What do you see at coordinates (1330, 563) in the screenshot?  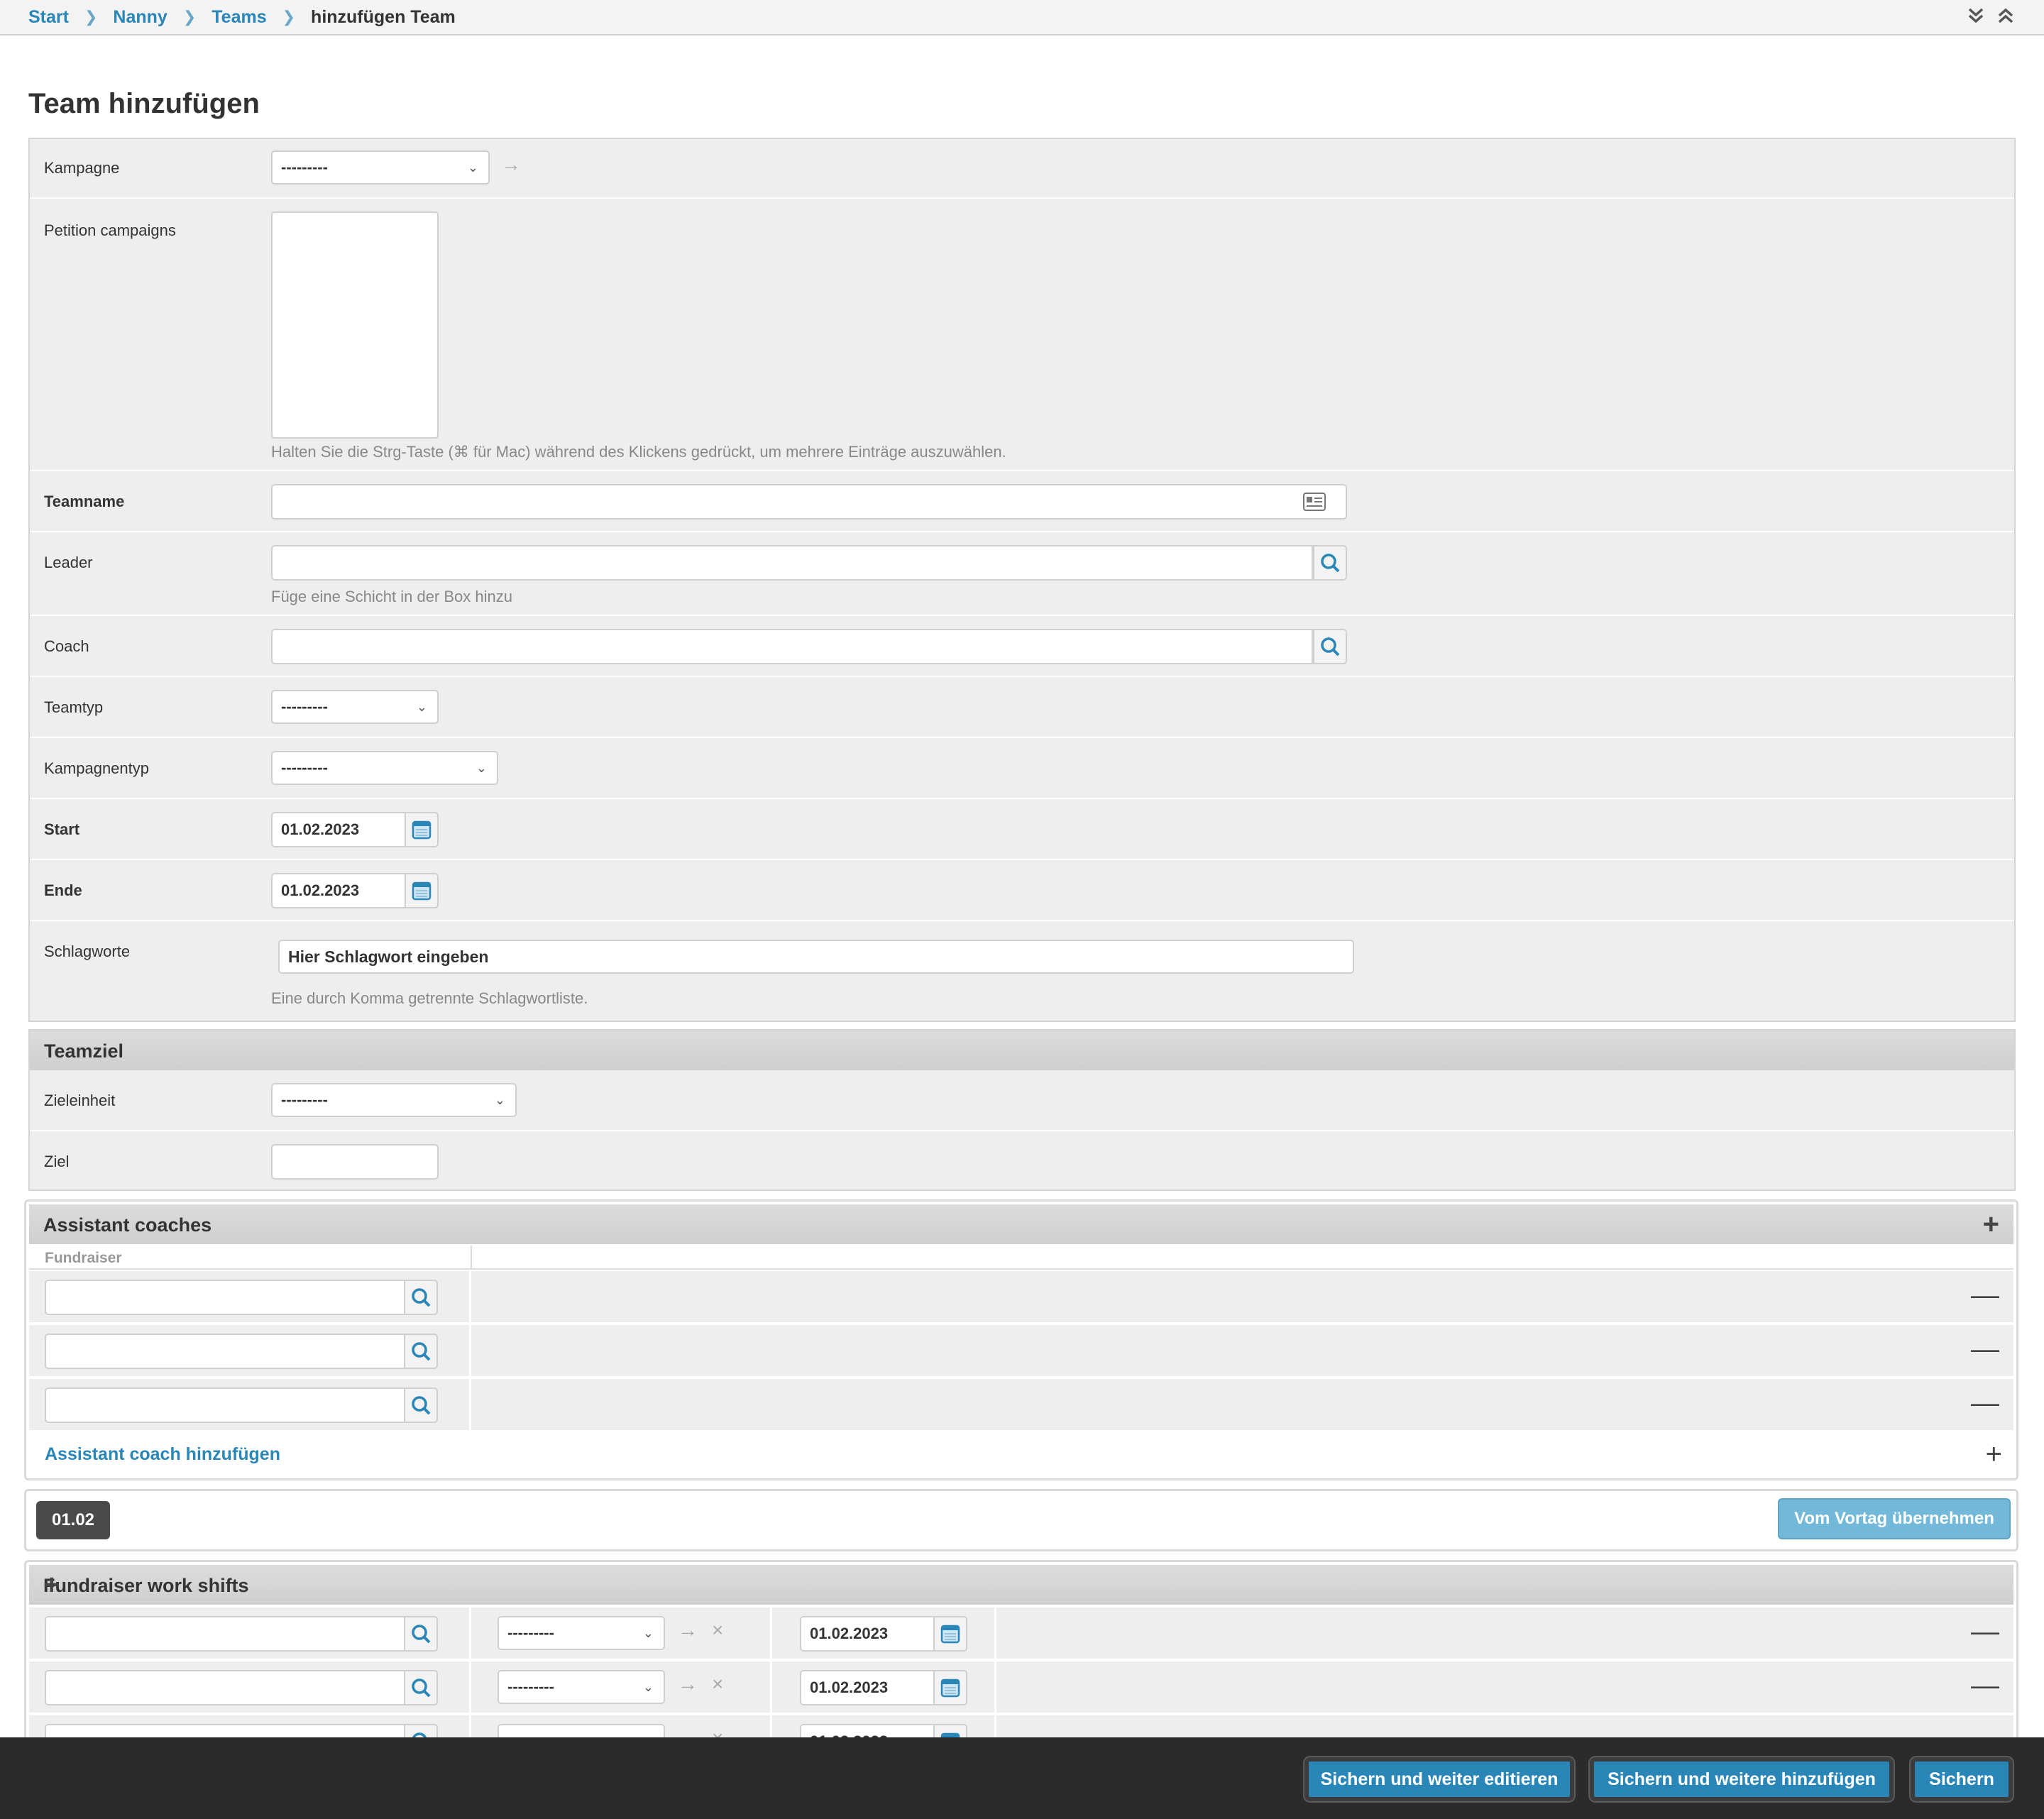 I see `leader-lookup-button` at bounding box center [1330, 563].